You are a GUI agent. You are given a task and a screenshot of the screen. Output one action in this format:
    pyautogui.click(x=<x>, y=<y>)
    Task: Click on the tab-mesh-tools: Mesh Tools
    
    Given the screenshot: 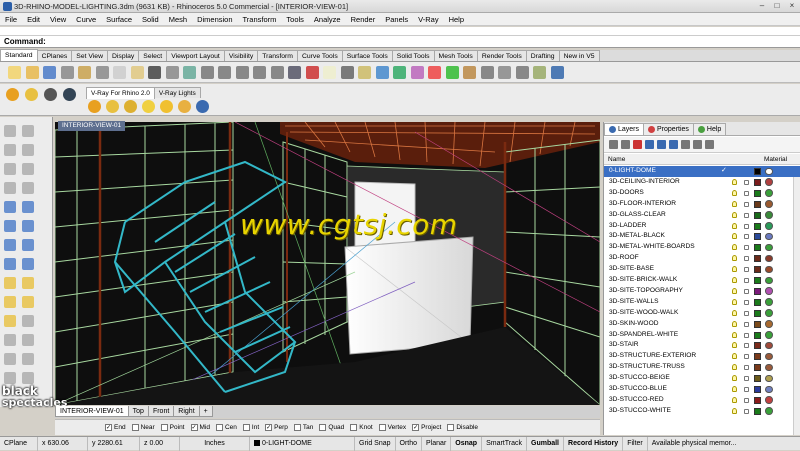 What is the action you would take?
    pyautogui.click(x=455, y=55)
    